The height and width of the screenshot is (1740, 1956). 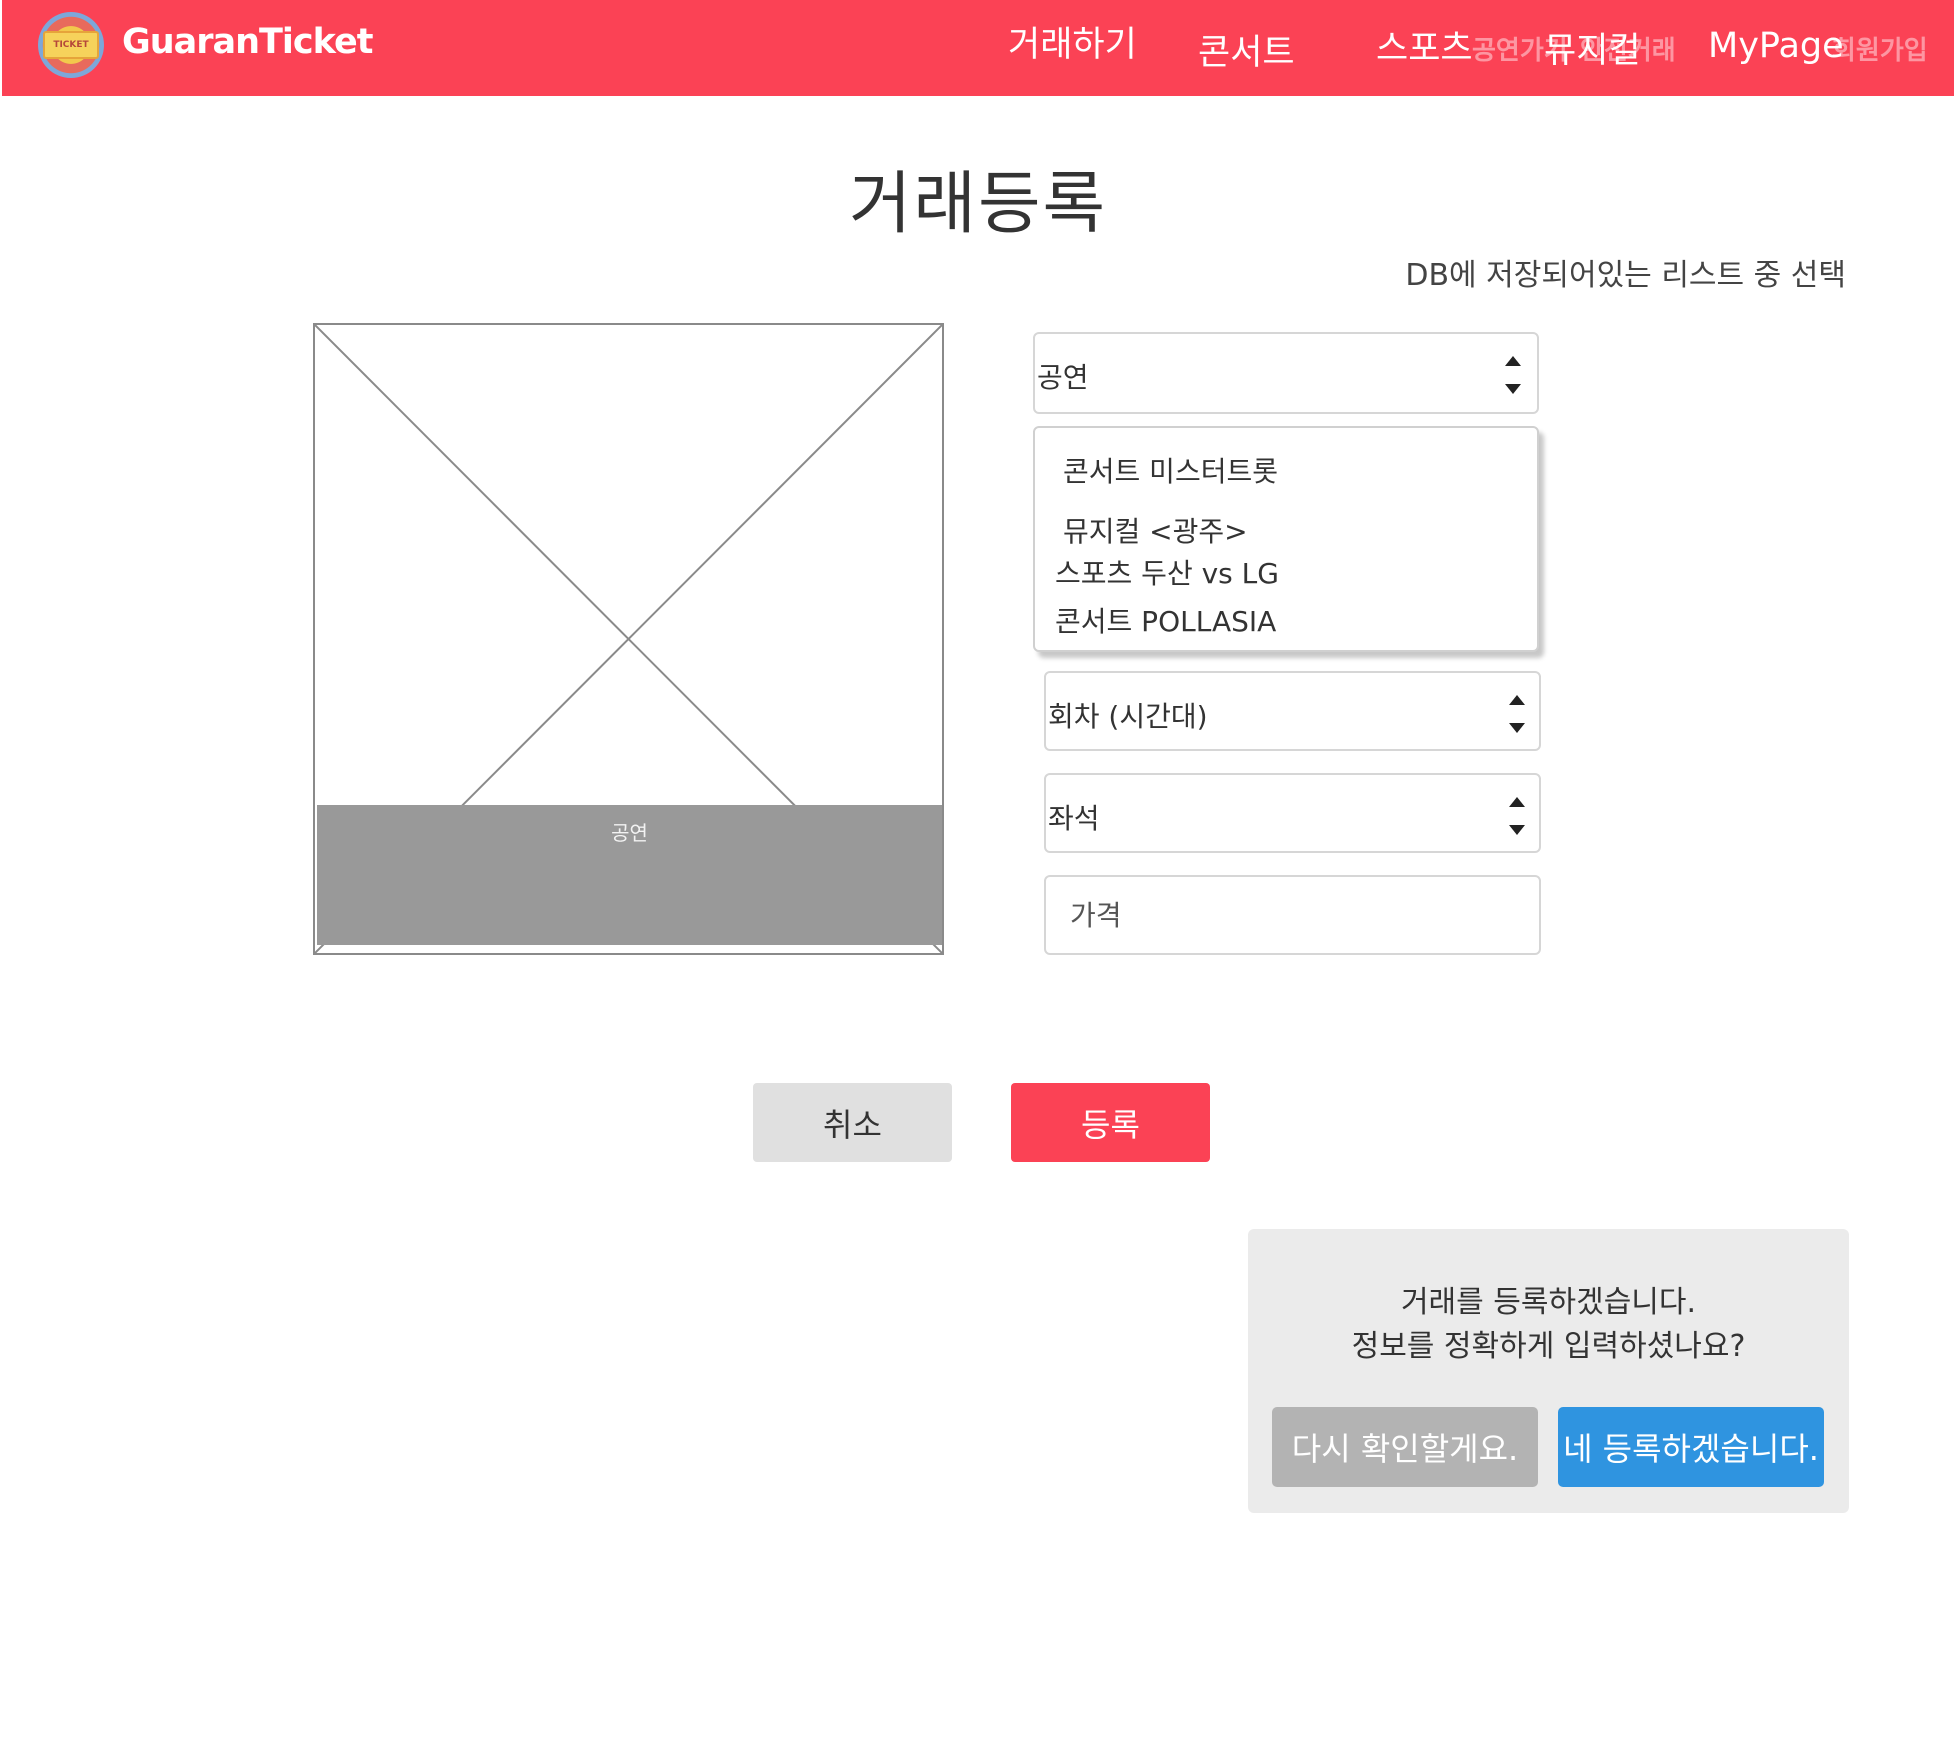 I want to click on ticket-logo-icon: TICKET, so click(x=71, y=45).